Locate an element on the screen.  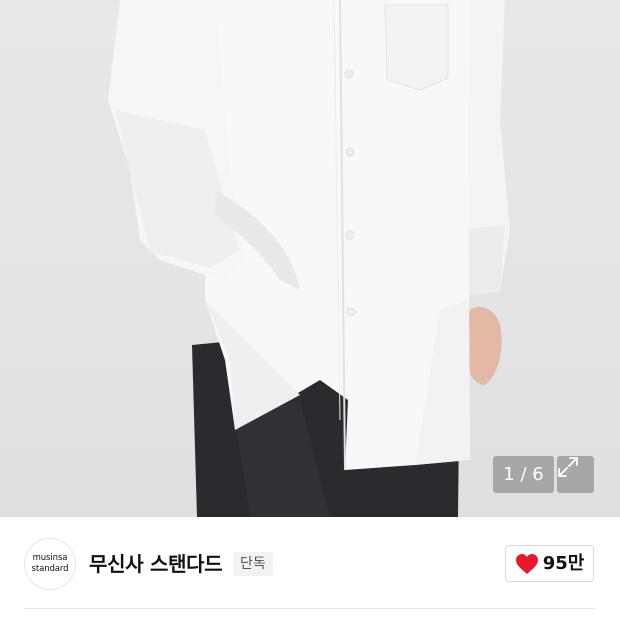
like-button: 95만 is located at coordinates (549, 563).